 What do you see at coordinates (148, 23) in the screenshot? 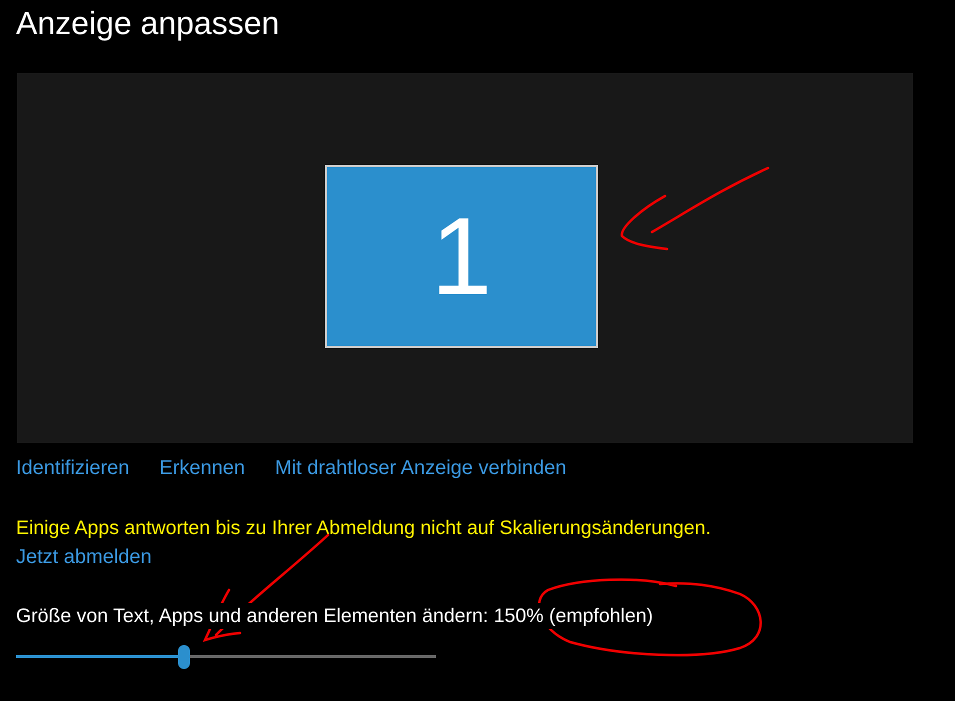
I see `page-title: Anzeige anpassen` at bounding box center [148, 23].